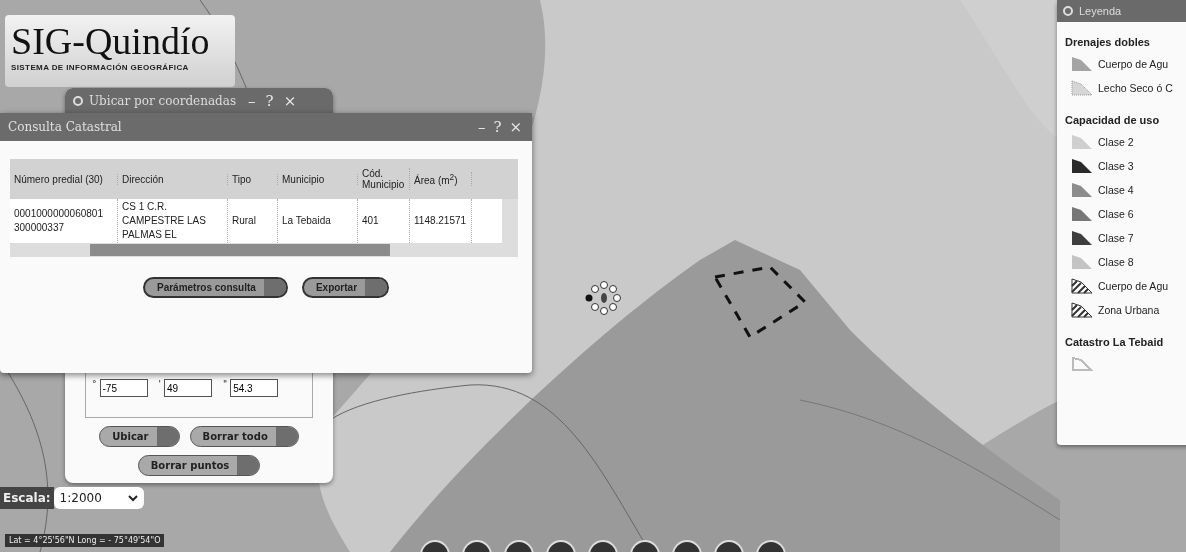 The image size is (1186, 552). I want to click on legend-group-title: Catastro La Tebaid, so click(1115, 342).